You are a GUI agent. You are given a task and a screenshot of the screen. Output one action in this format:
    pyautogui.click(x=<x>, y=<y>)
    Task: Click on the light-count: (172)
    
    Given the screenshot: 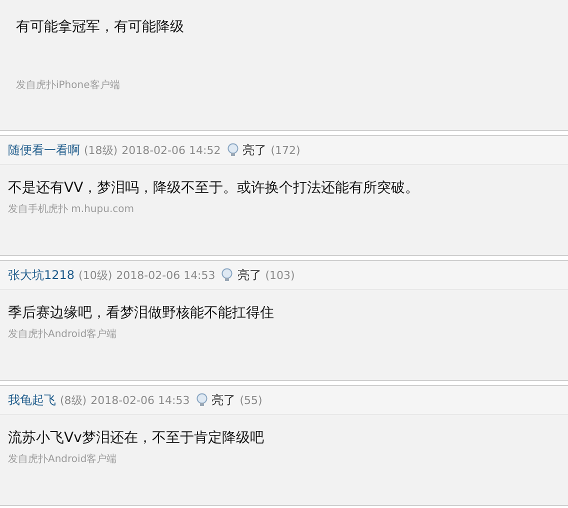 What is the action you would take?
    pyautogui.click(x=285, y=150)
    